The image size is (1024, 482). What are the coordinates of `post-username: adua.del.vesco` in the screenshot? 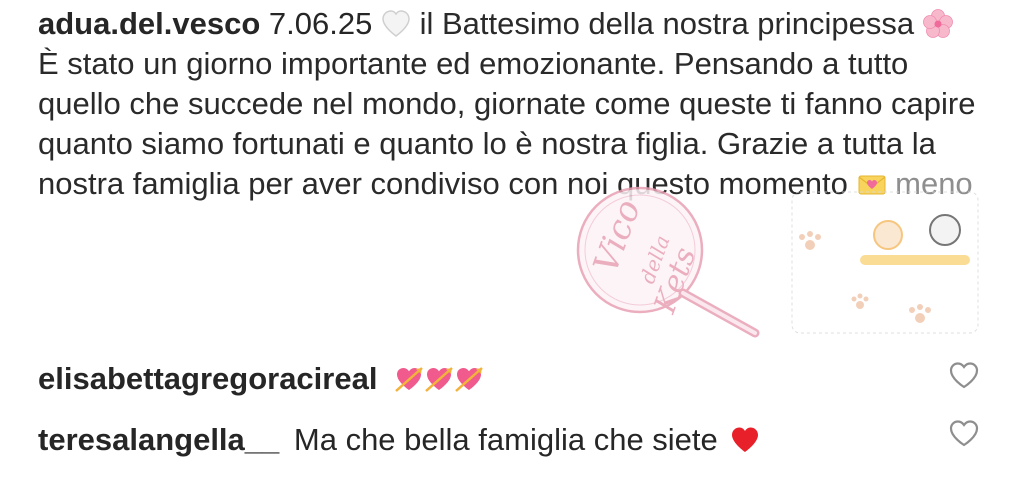 It's located at (149, 23).